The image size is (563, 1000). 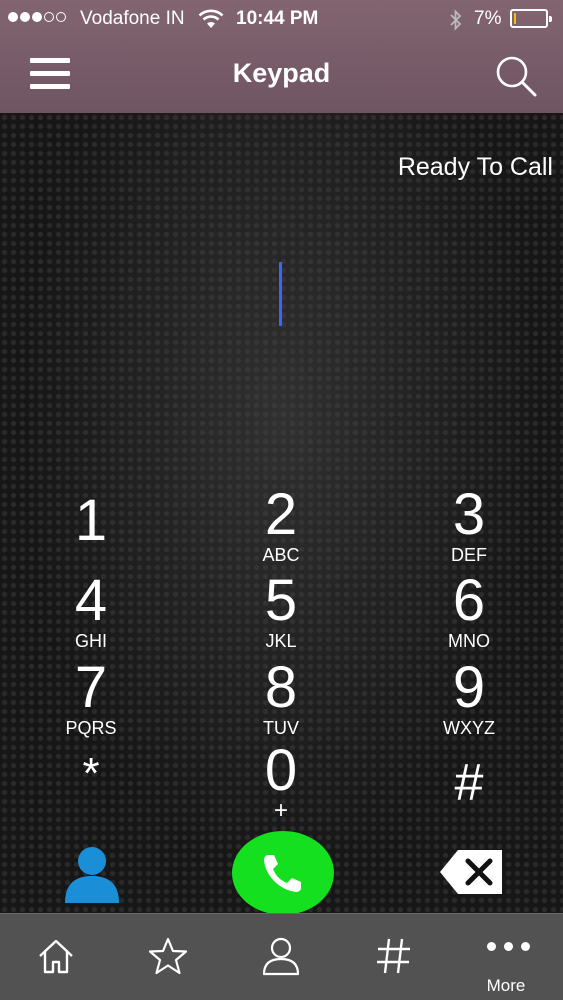 What do you see at coordinates (37, 17) in the screenshot?
I see `signal-strength-icon` at bounding box center [37, 17].